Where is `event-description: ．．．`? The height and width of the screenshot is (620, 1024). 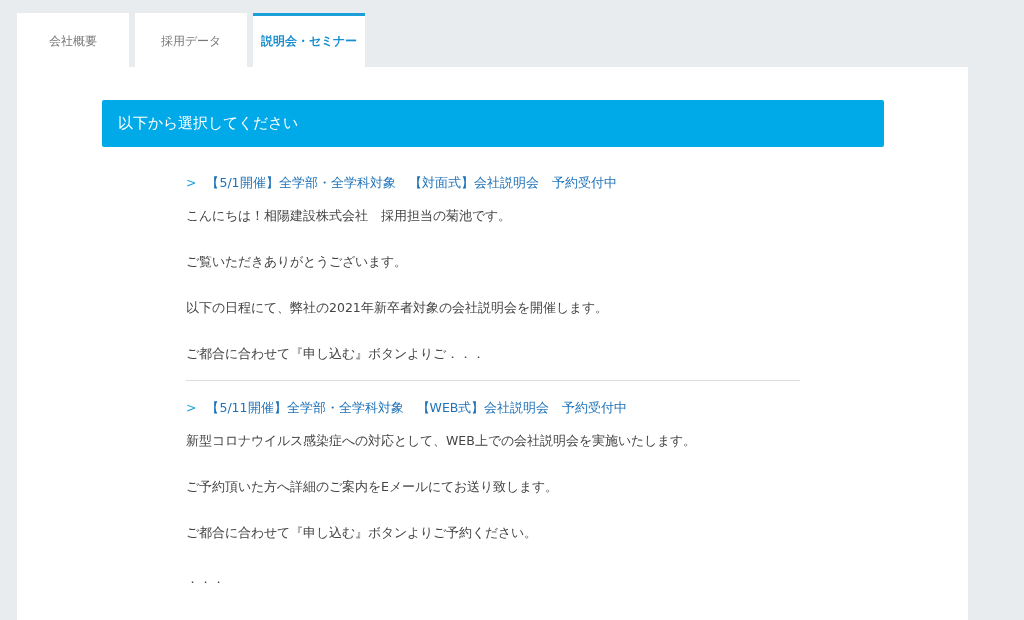
event-description: ．．． is located at coordinates (206, 579).